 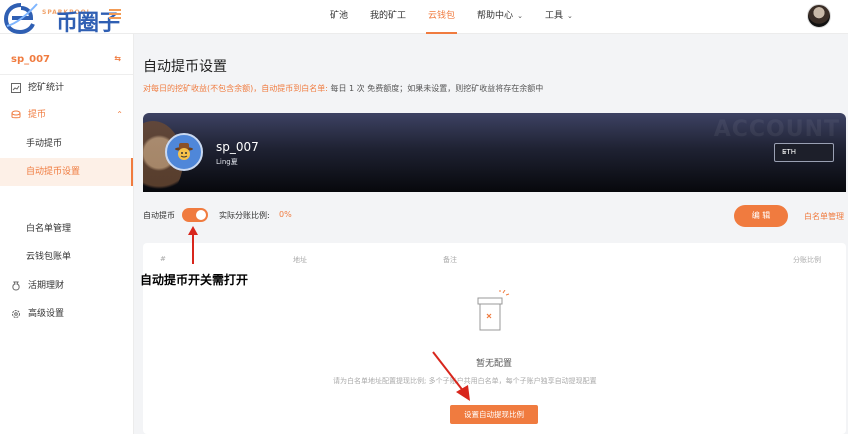 What do you see at coordinates (201, 215) in the screenshot?
I see `toggle-knob` at bounding box center [201, 215].